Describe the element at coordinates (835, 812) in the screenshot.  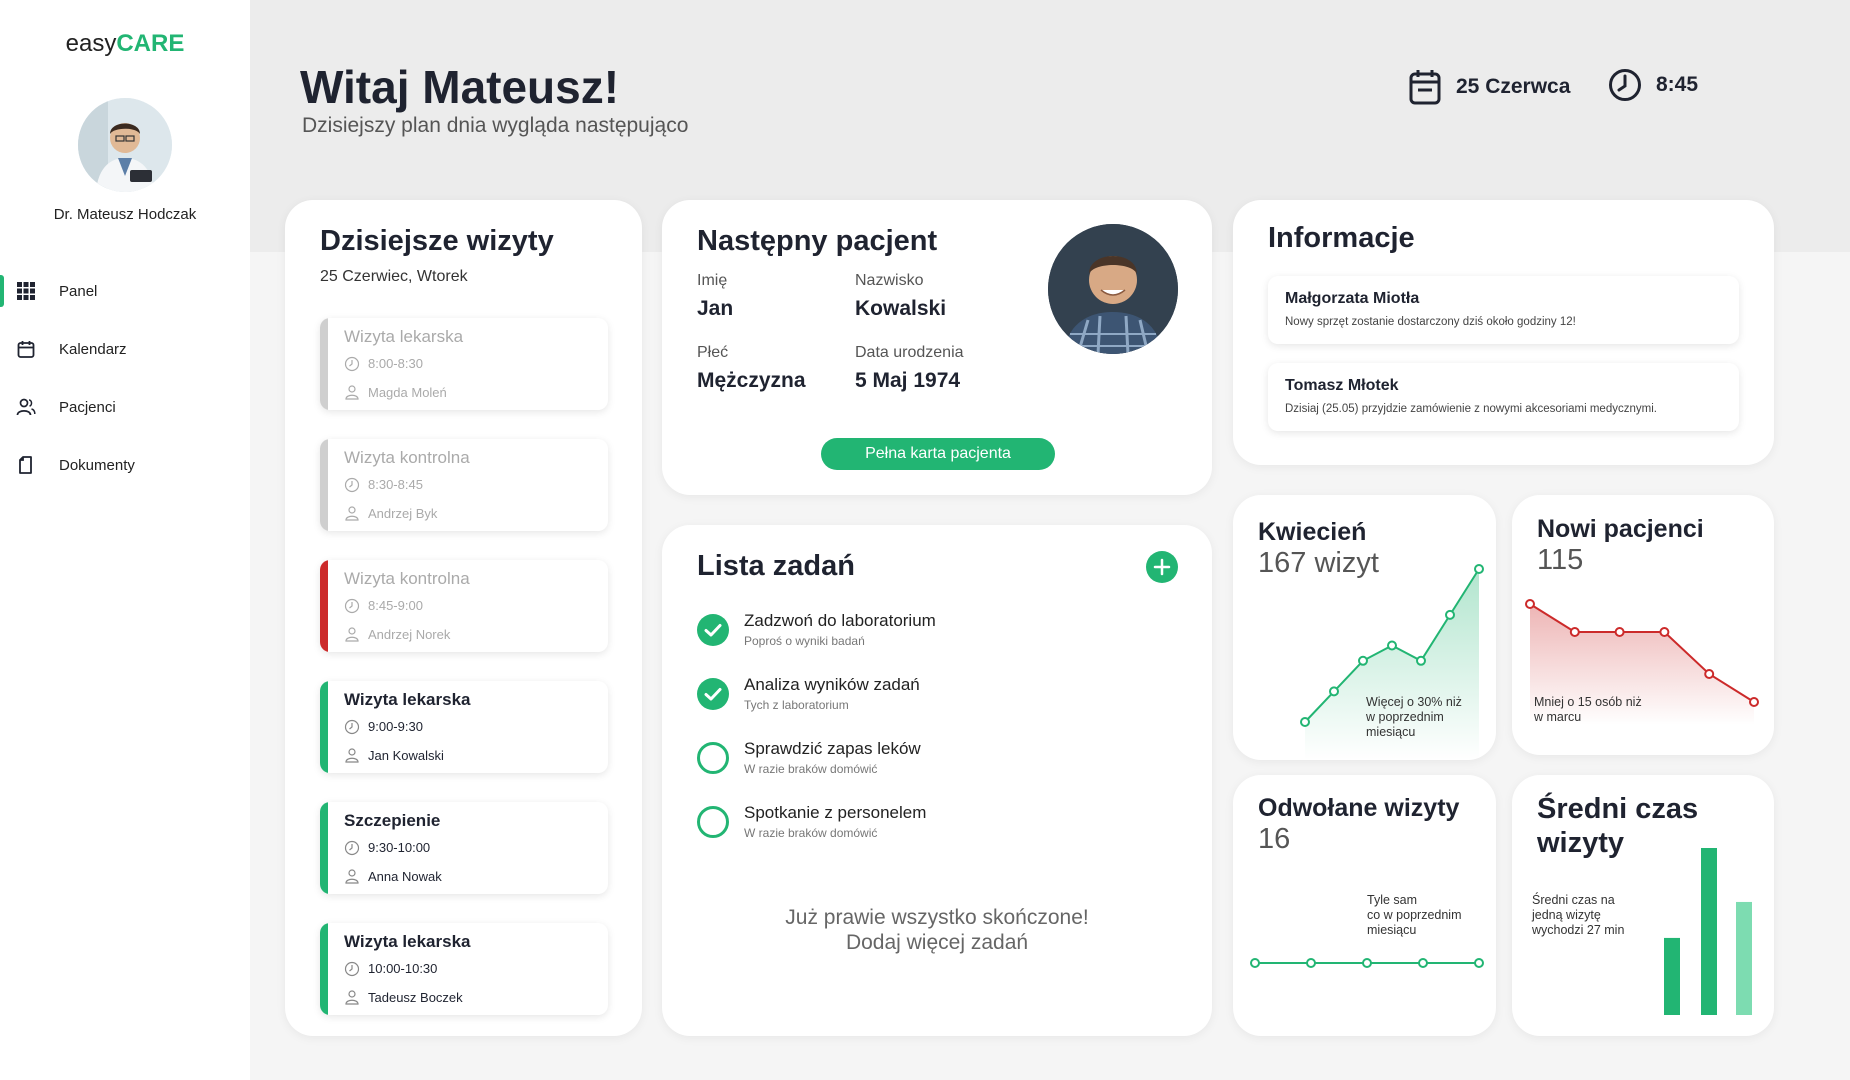
I see `task-title: Spotkanie z personelem` at that location.